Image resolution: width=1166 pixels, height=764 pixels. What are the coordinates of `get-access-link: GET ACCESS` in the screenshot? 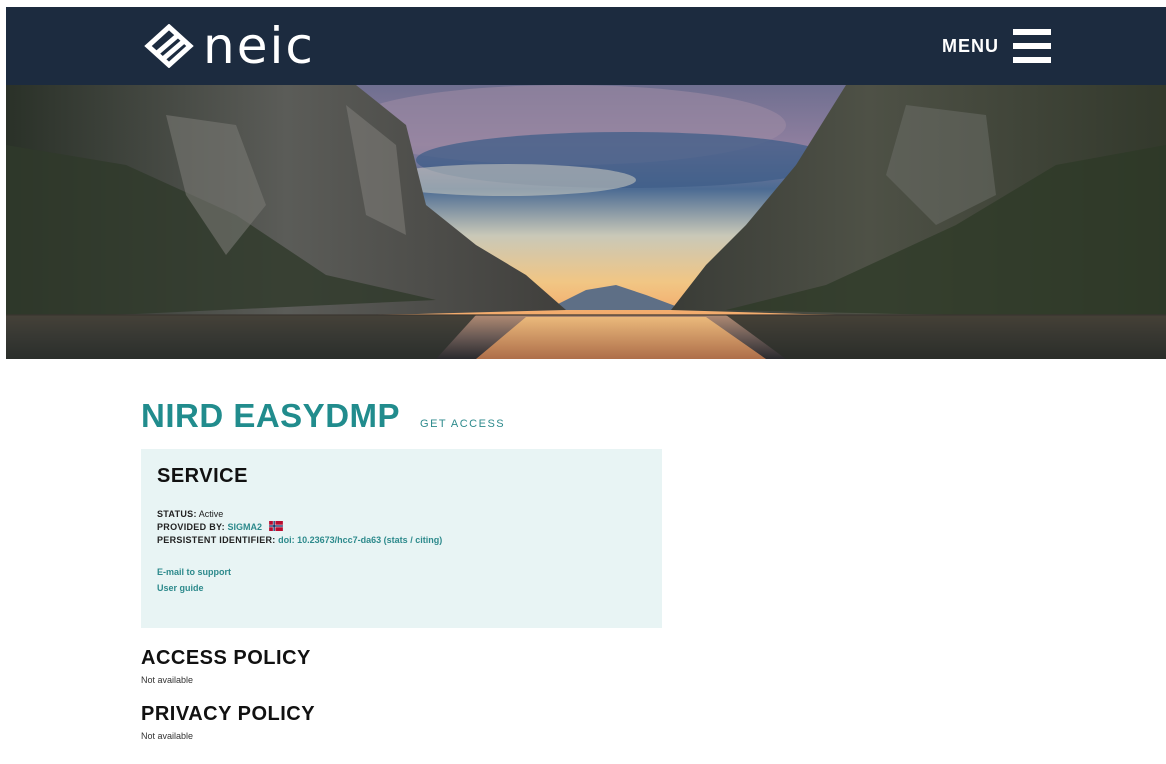 It's located at (462, 424).